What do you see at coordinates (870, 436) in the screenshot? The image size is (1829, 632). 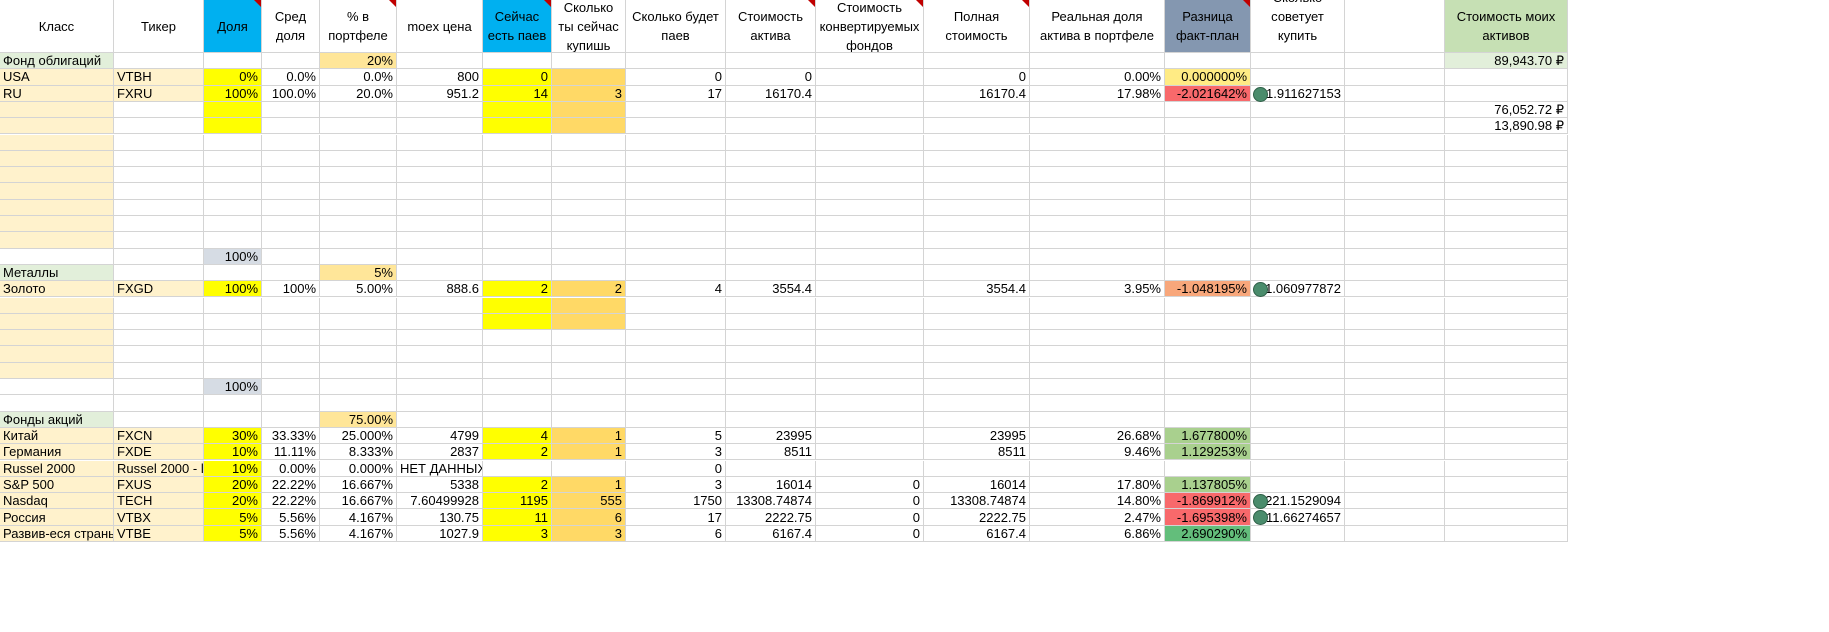 I see `cell-china-convert-value` at bounding box center [870, 436].